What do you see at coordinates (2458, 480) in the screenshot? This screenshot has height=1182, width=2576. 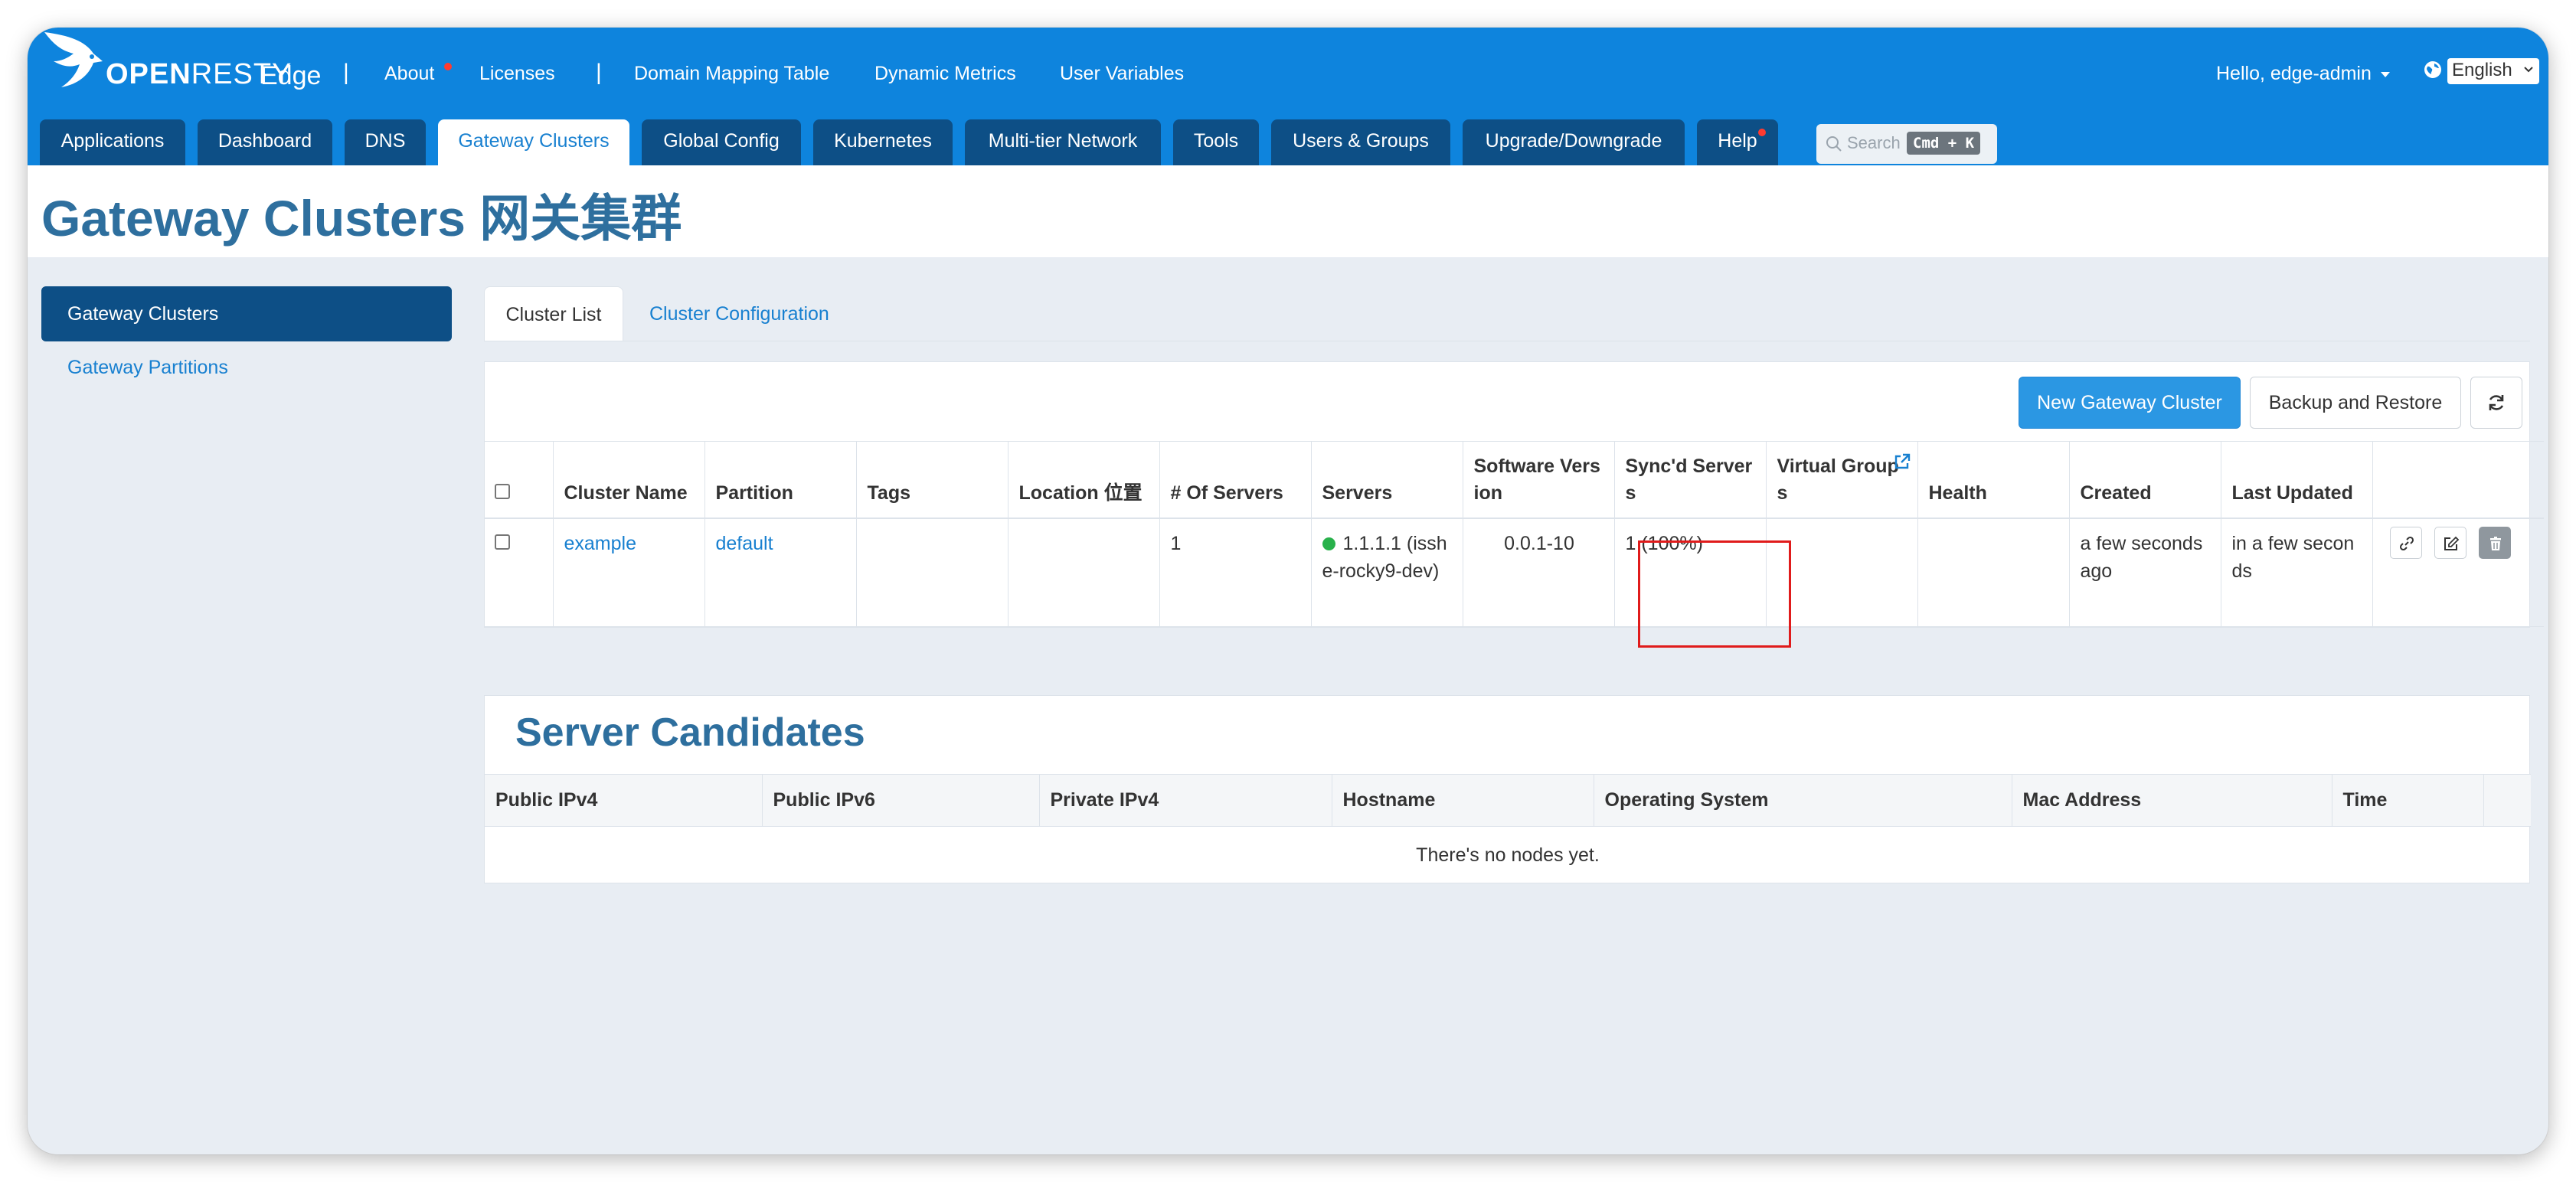 I see `col-actions` at bounding box center [2458, 480].